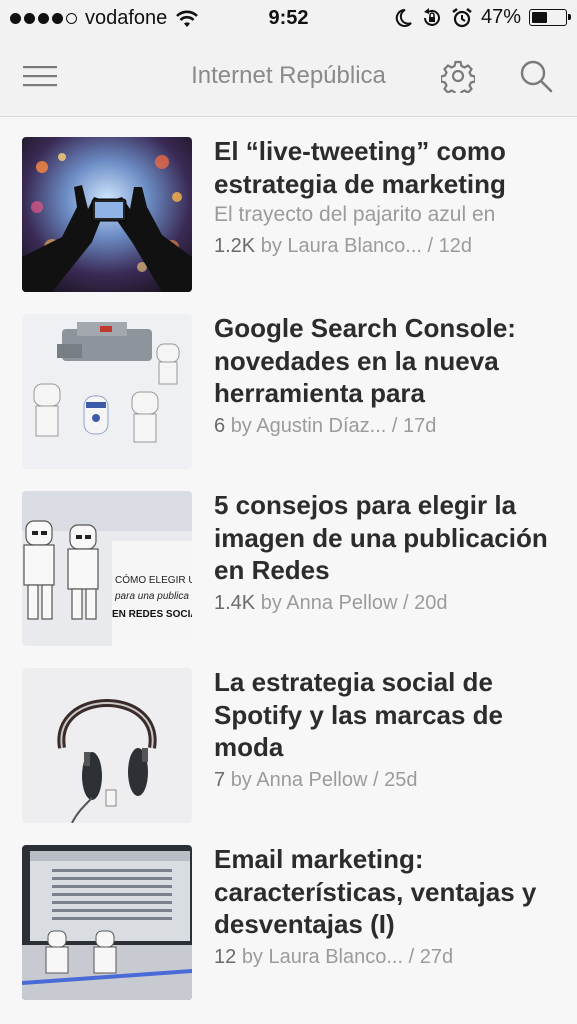 The width and height of the screenshot is (577, 1024). Describe the element at coordinates (354, 602) in the screenshot. I see `article-byline: by Anna Pellow / 20d` at that location.